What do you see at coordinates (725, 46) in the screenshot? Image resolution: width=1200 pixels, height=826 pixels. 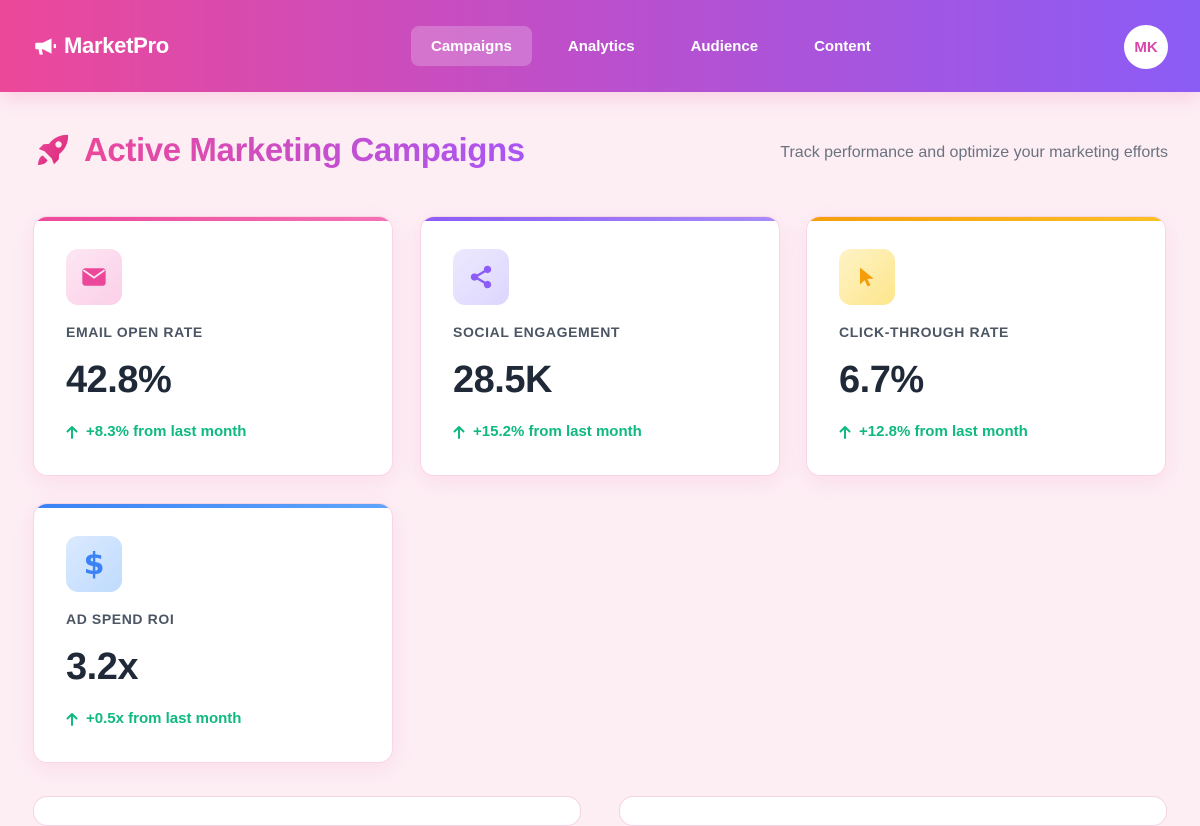 I see `nav-audience: Audience` at bounding box center [725, 46].